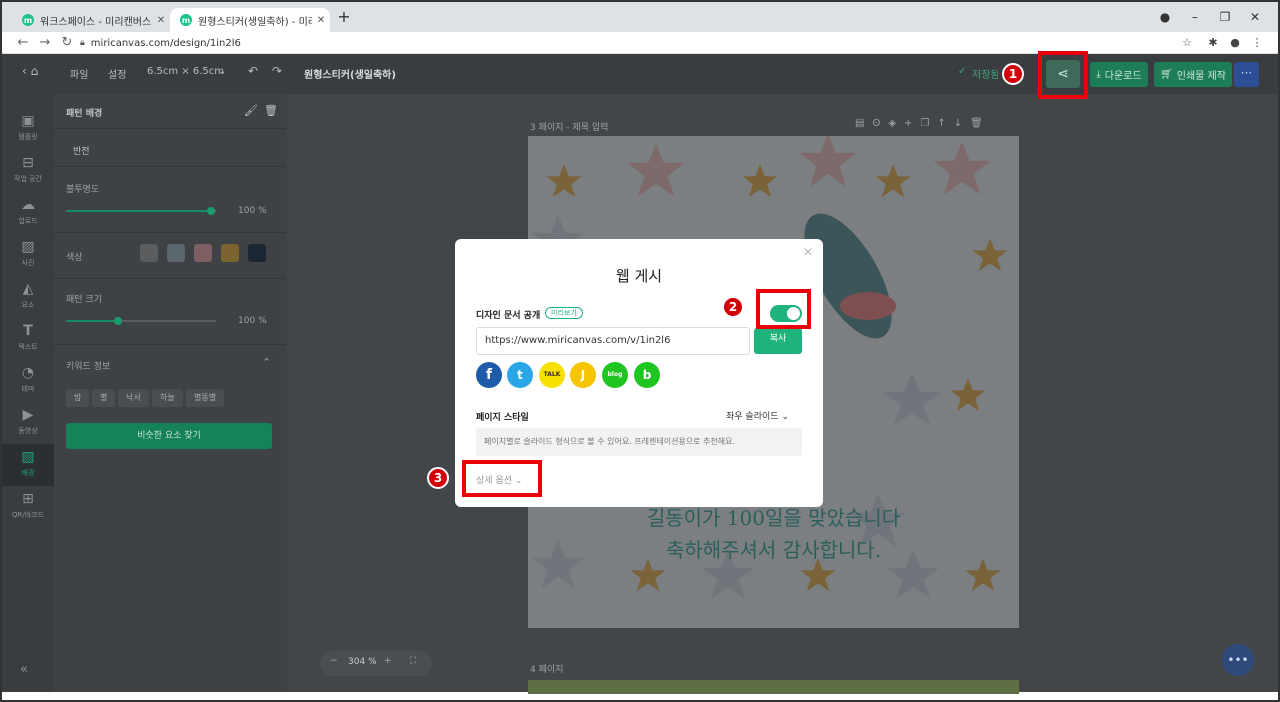  I want to click on public-url-field: https://www.miricanvas.com/v/1in2l6, so click(613, 341).